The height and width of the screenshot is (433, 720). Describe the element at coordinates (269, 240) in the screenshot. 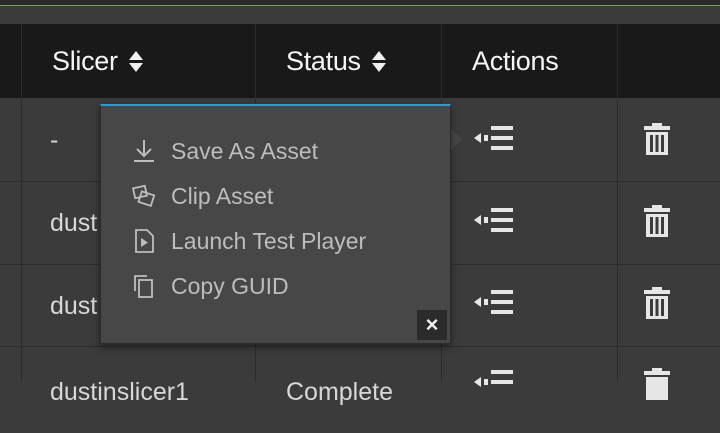

I see `menu-item-label: Launch Test Player` at that location.